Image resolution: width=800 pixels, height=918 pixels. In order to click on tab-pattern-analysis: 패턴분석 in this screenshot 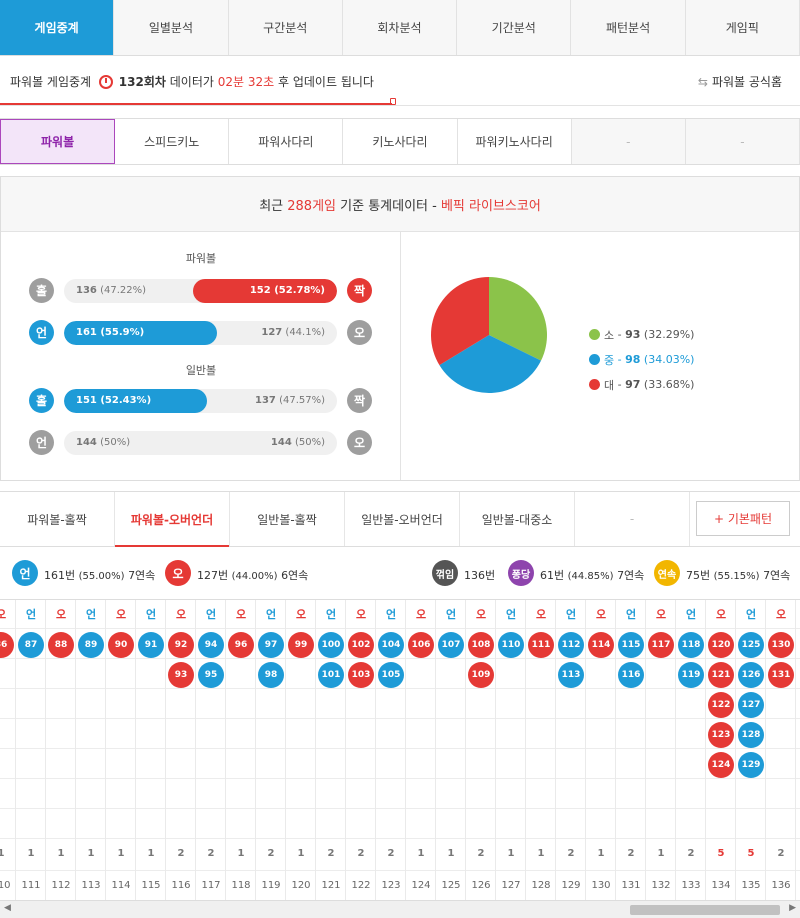, I will do `click(628, 27)`.